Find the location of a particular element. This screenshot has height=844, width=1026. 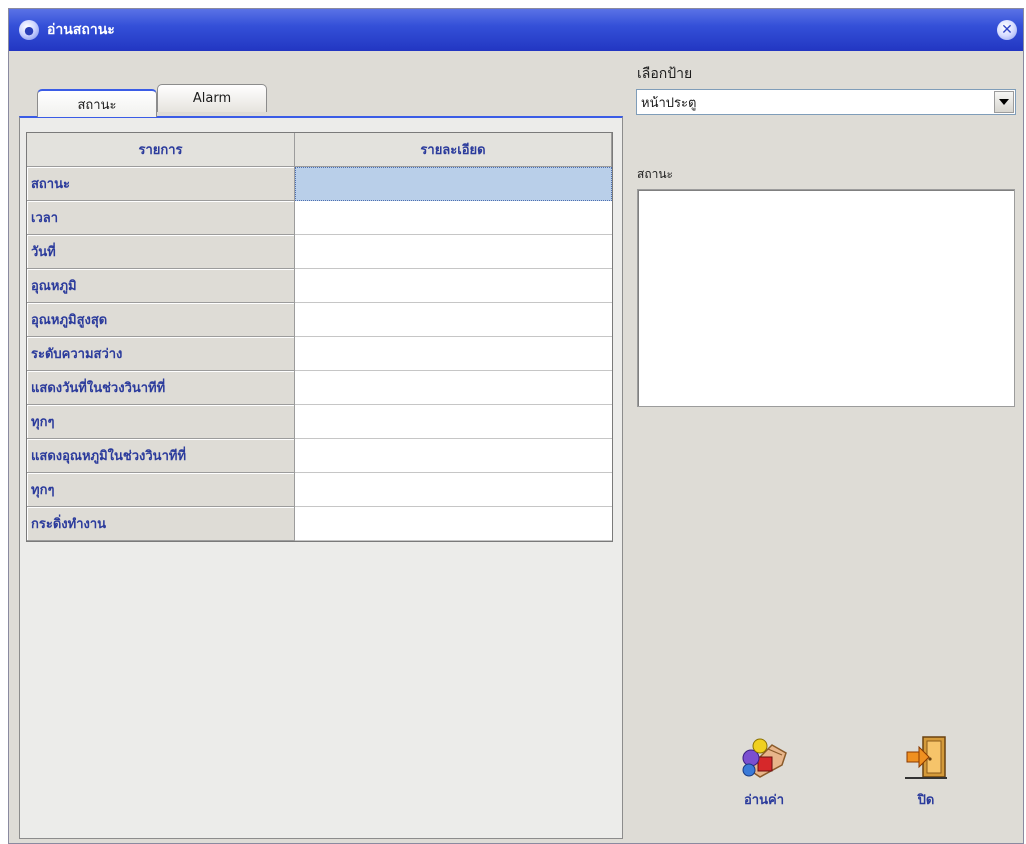

read-values-button: อ่านค่า is located at coordinates (764, 772).